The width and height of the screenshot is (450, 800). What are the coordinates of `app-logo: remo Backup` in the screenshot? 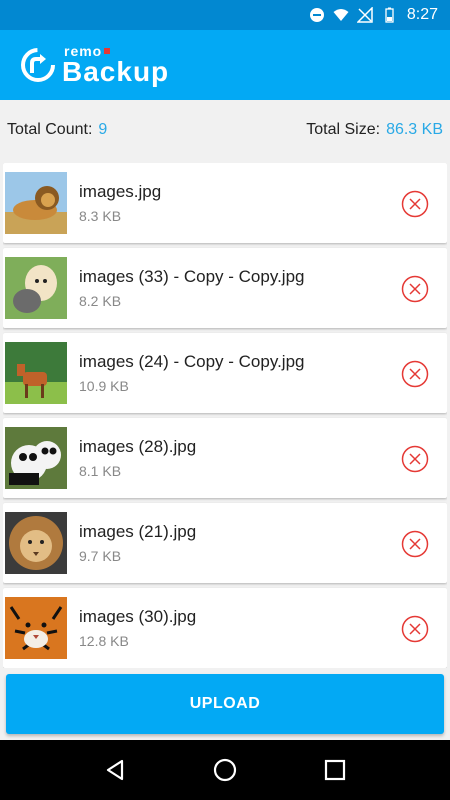 It's located at (93, 65).